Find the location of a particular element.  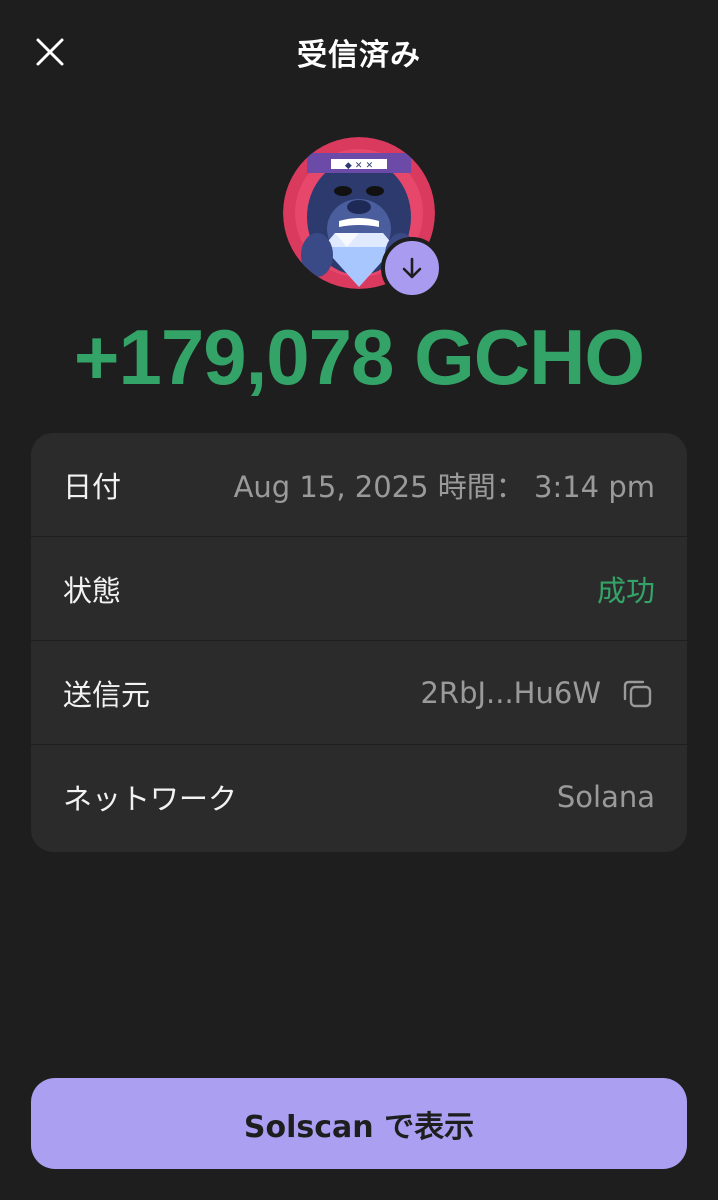

detail-row-network: ネットワーク Solana is located at coordinates (359, 797).